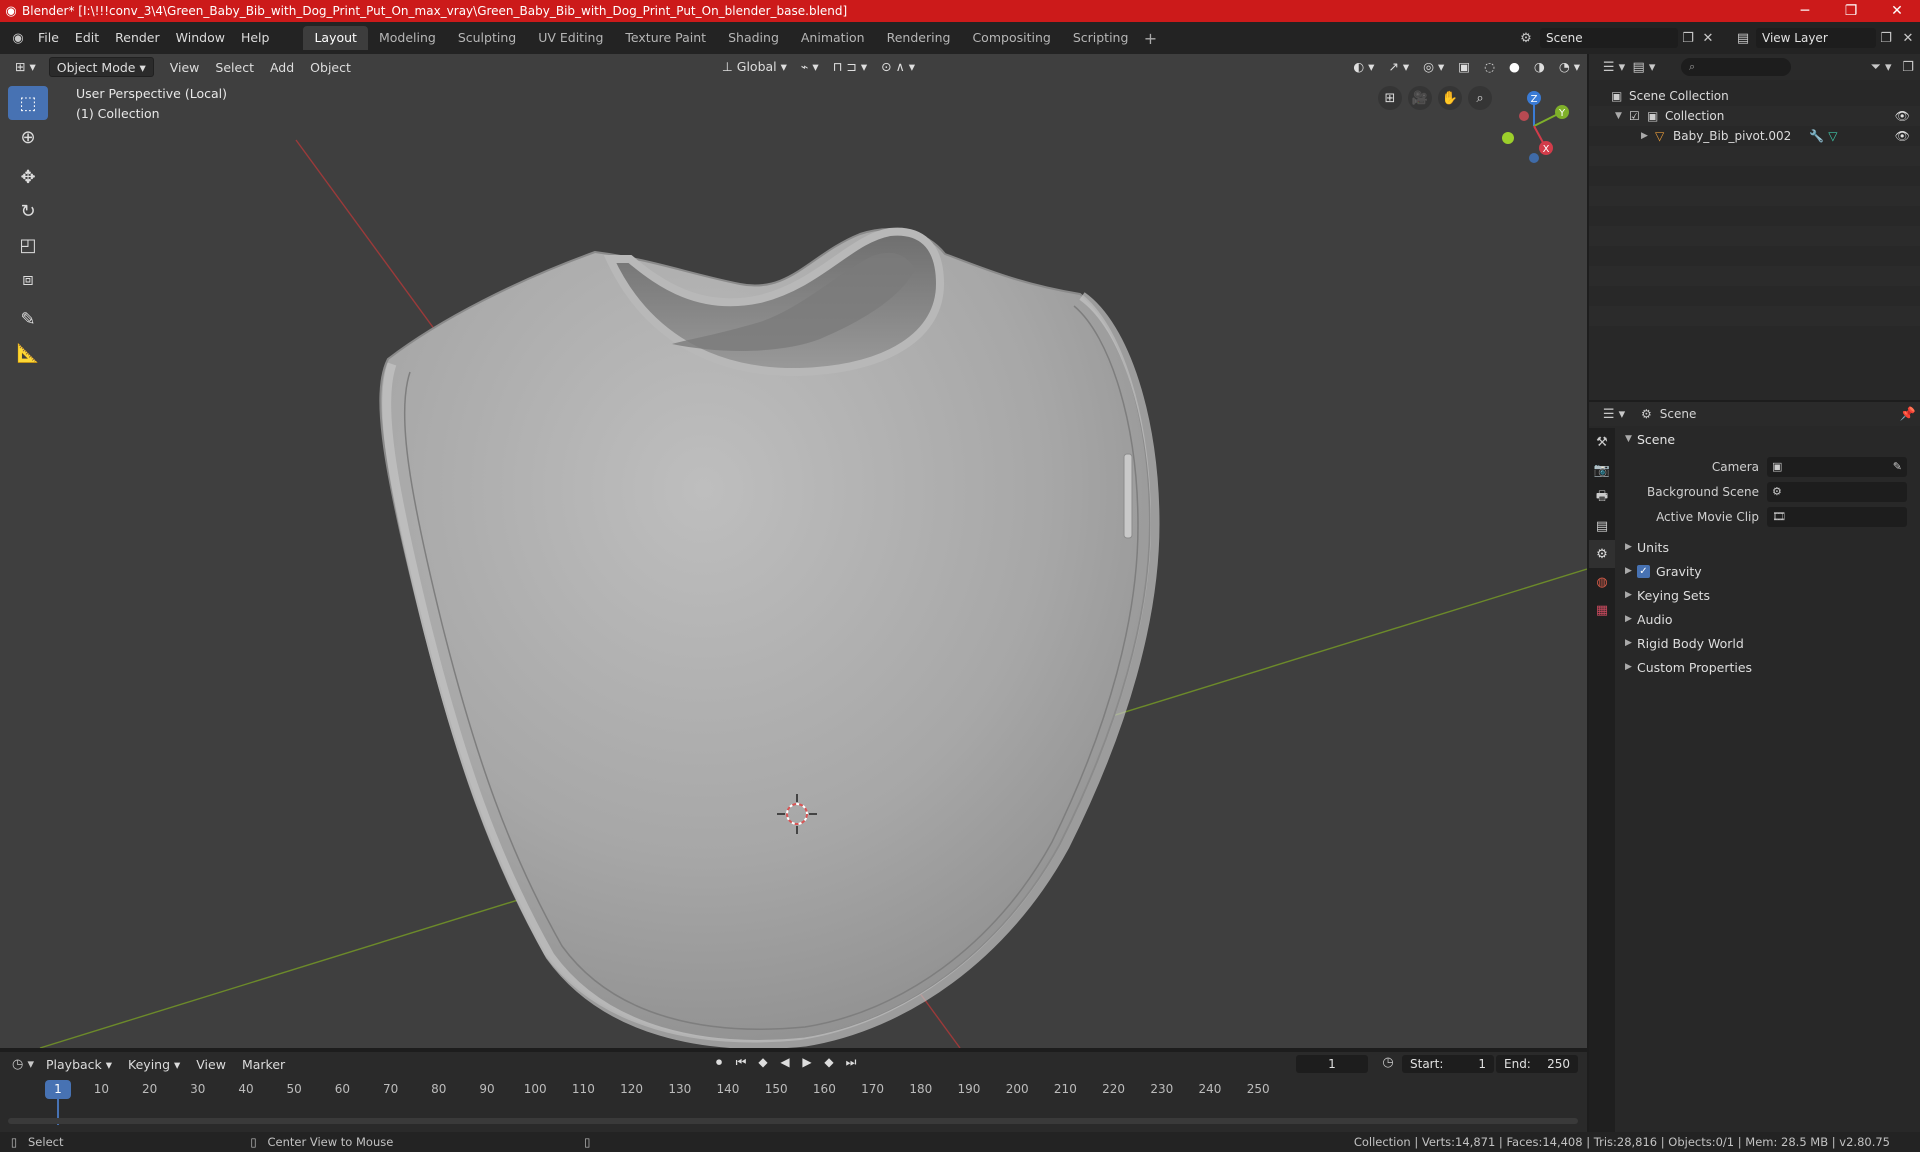 The width and height of the screenshot is (1920, 1152). I want to click on preview-range-icon: ◷, so click(1388, 1062).